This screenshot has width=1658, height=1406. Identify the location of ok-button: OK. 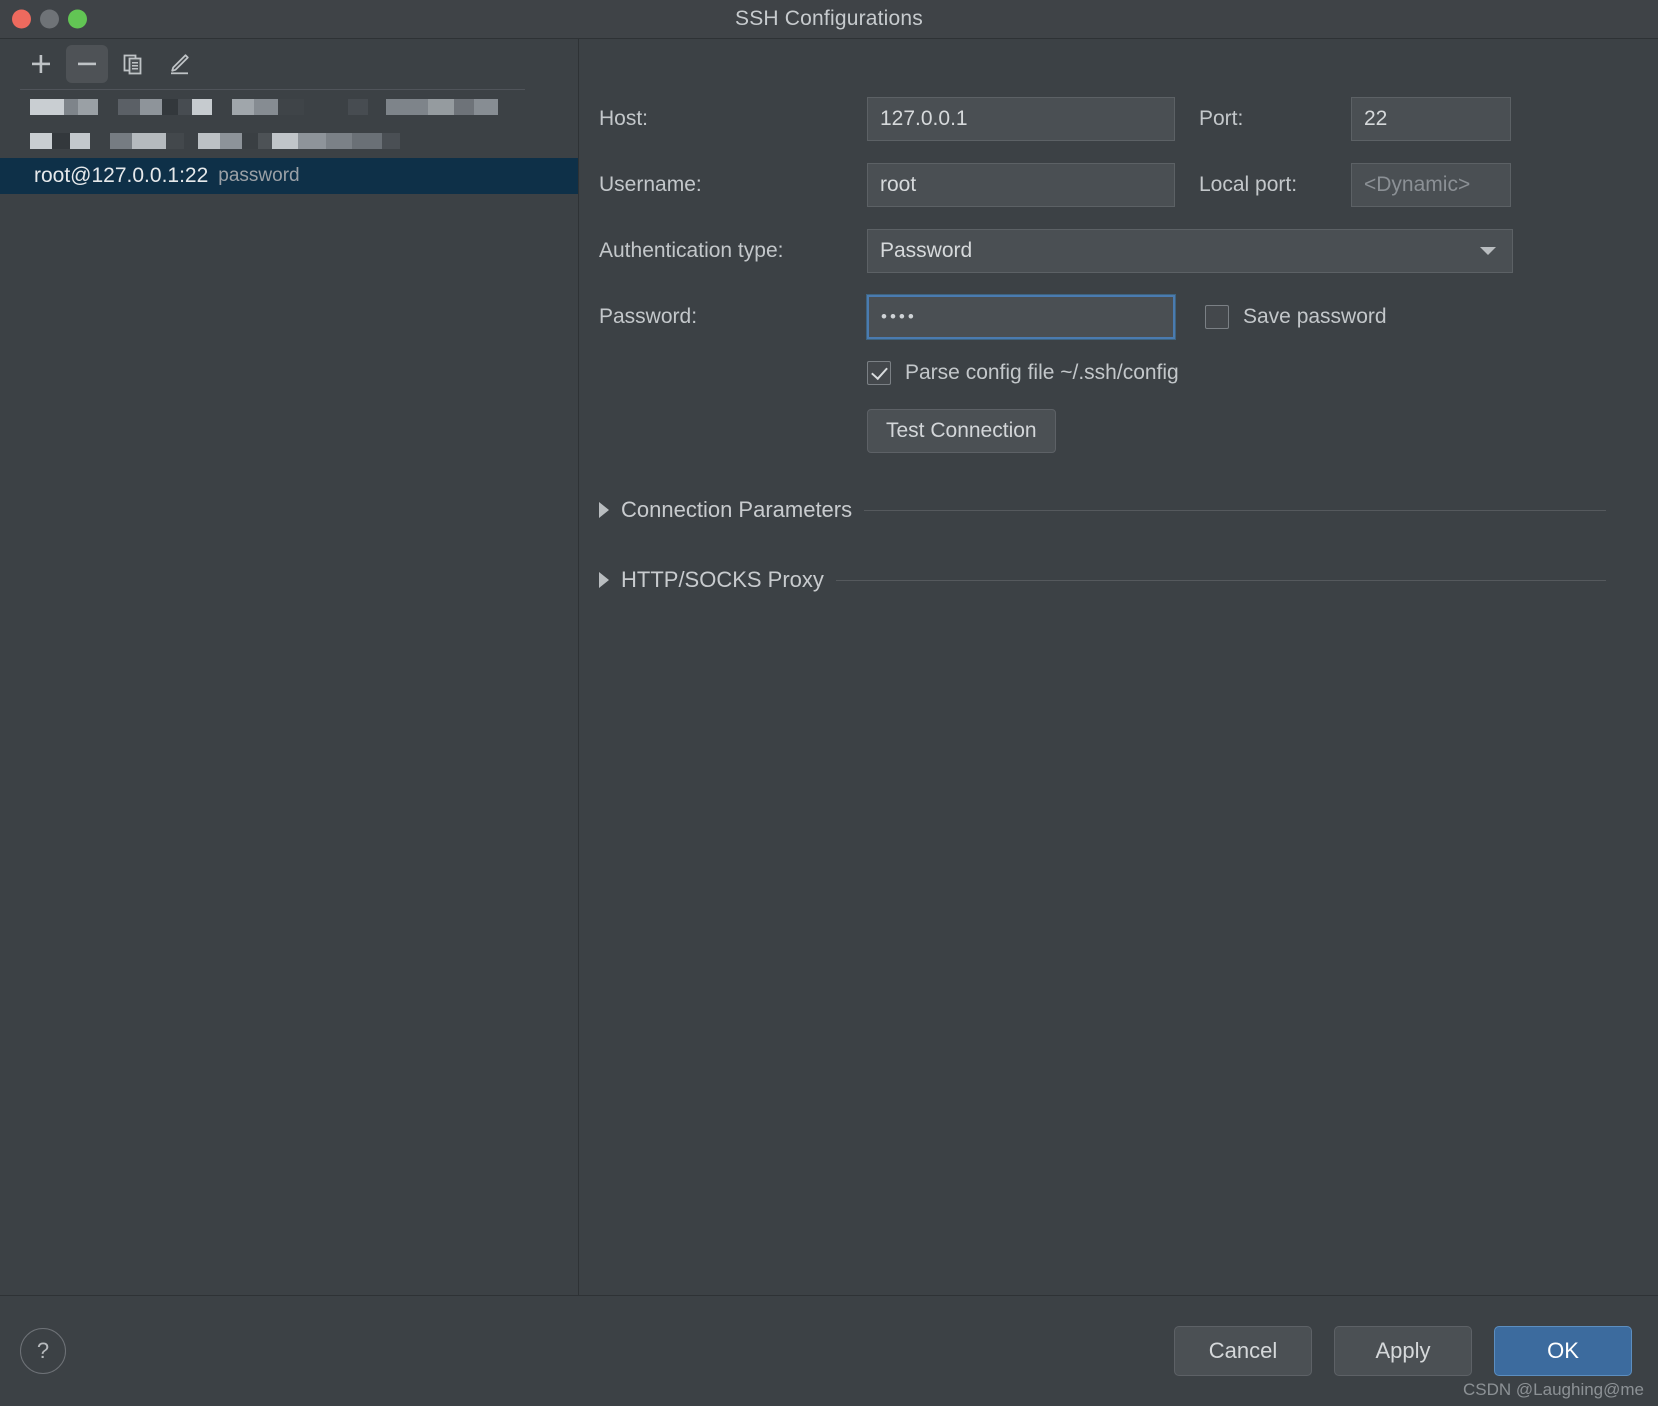
(1563, 1351).